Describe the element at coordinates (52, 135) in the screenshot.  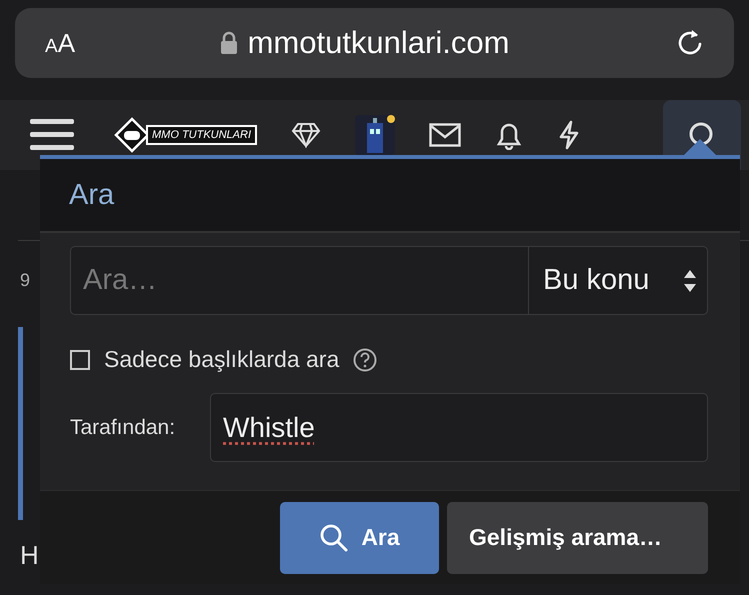
I see `menu-icon` at that location.